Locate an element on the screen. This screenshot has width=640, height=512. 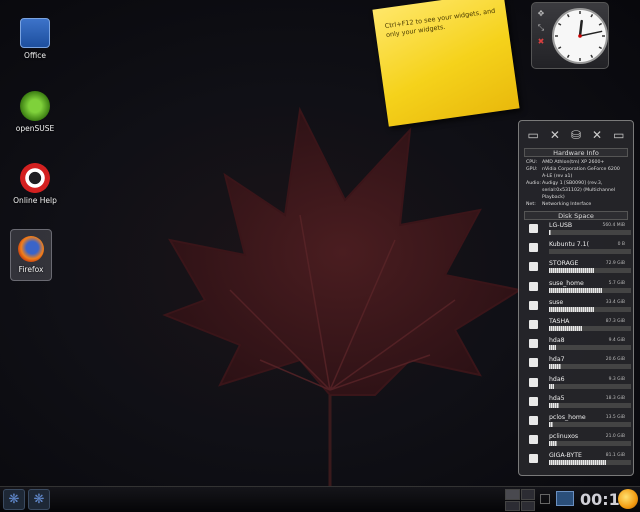
disk-row: . hda6 9.3 GiB is located at coordinates (578, 384).